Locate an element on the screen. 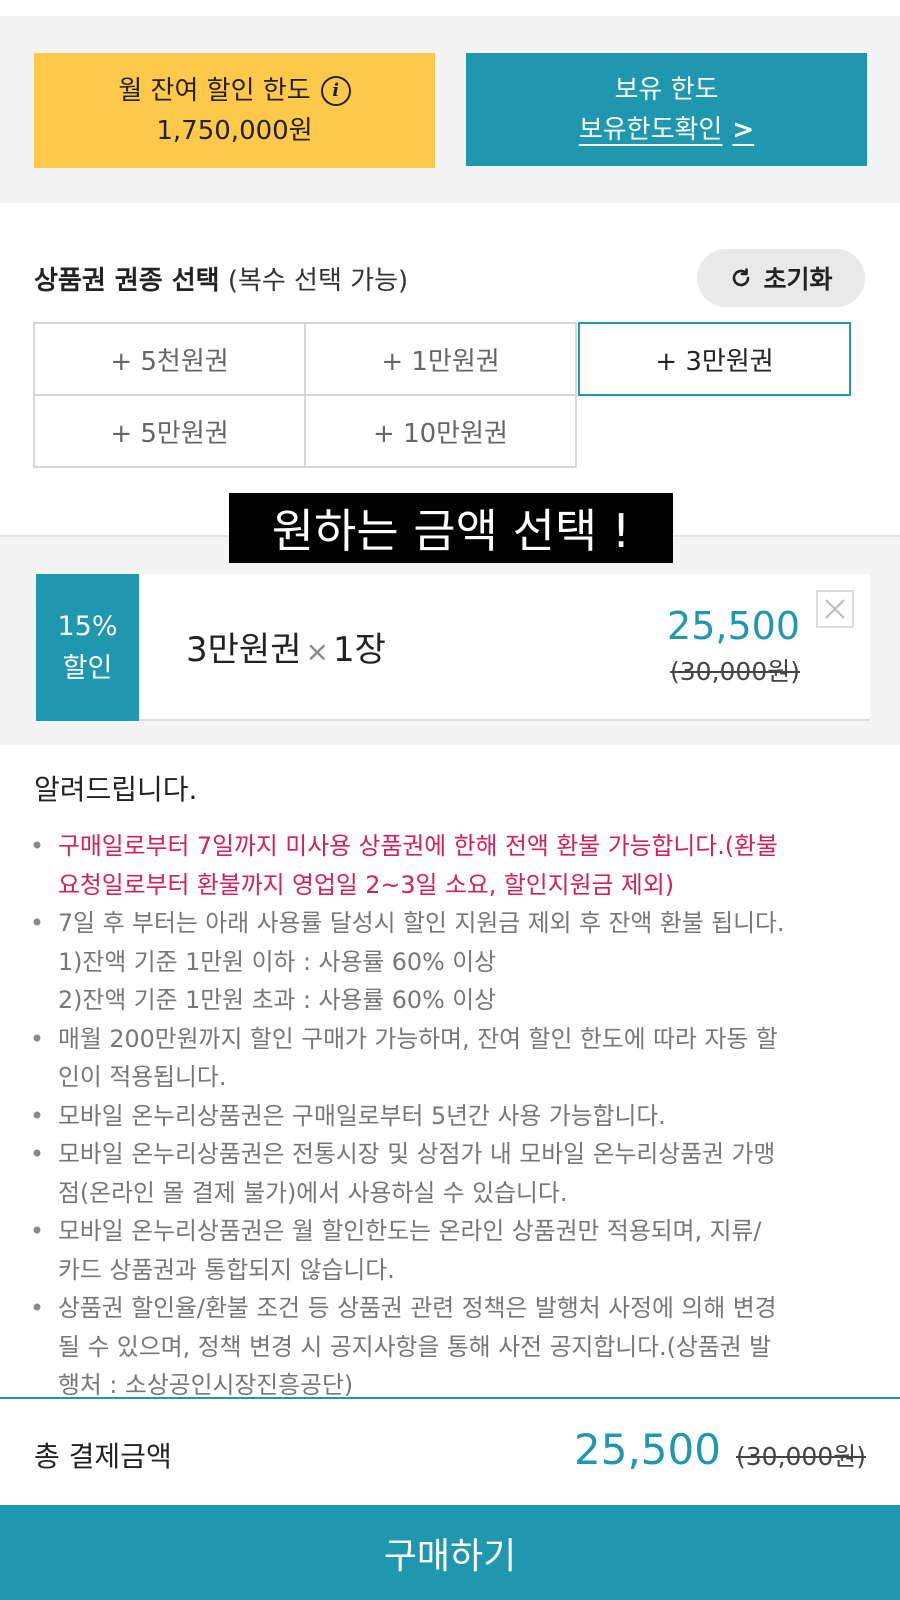  option-30thousand: + 3만원권 is located at coordinates (714, 359).